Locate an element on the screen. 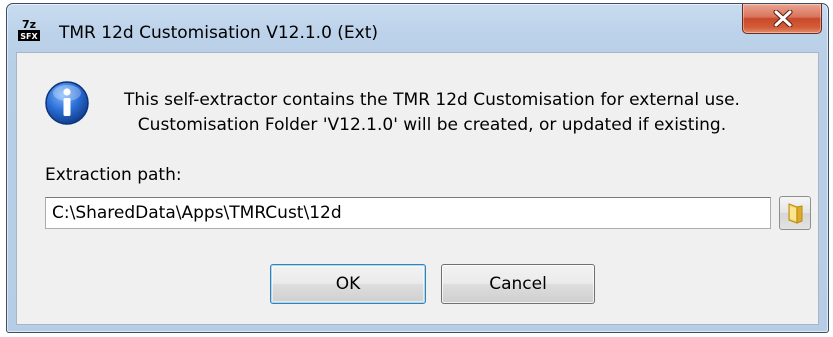 This screenshot has width=833, height=337. close-button is located at coordinates (782, 19).